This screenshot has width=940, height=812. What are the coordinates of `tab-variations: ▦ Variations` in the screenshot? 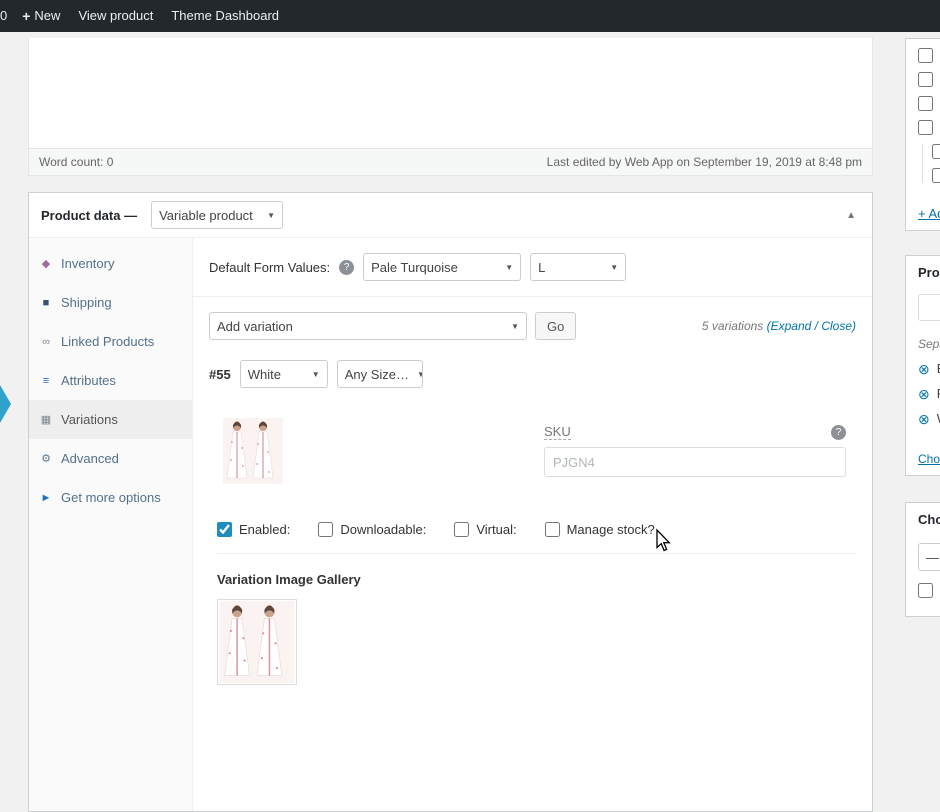 It's located at (110, 419).